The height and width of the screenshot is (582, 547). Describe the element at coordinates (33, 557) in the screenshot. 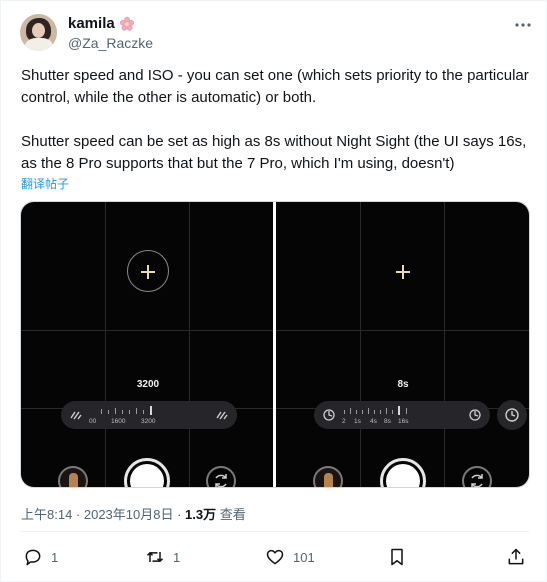

I see `reply-icon` at that location.